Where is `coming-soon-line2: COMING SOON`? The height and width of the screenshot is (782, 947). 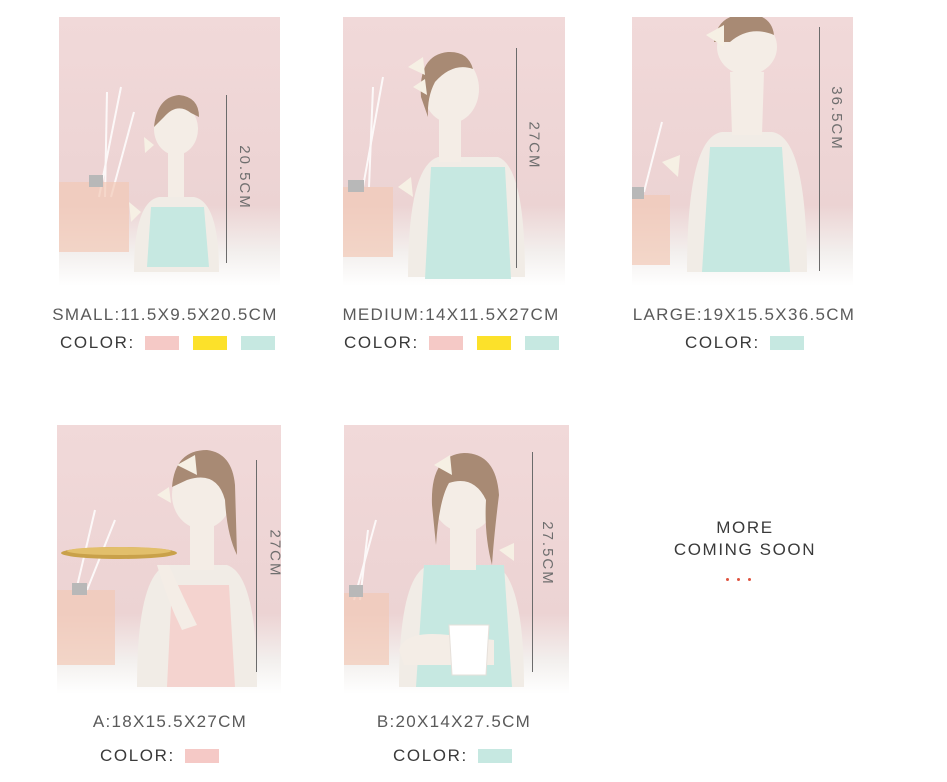
coming-soon-line2: COMING SOON is located at coordinates (745, 549).